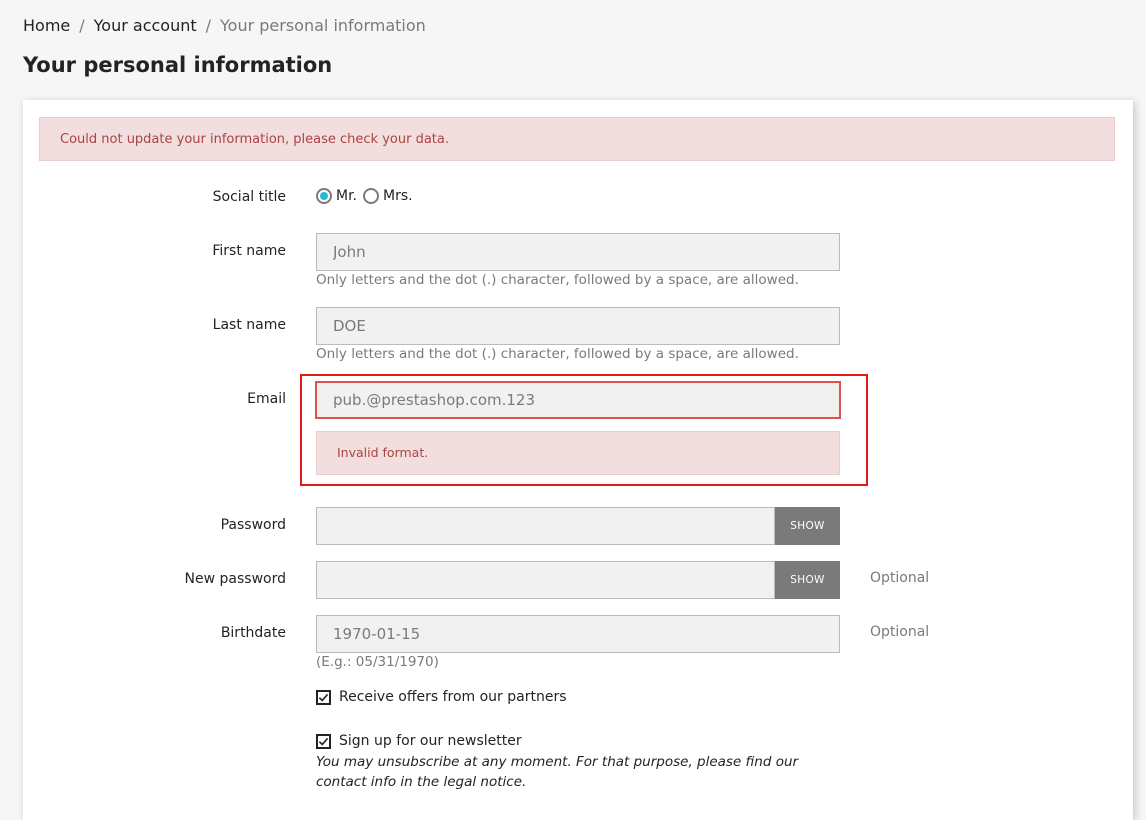 The width and height of the screenshot is (1146, 820). Describe the element at coordinates (324, 196) in the screenshot. I see `radio-mr` at that location.